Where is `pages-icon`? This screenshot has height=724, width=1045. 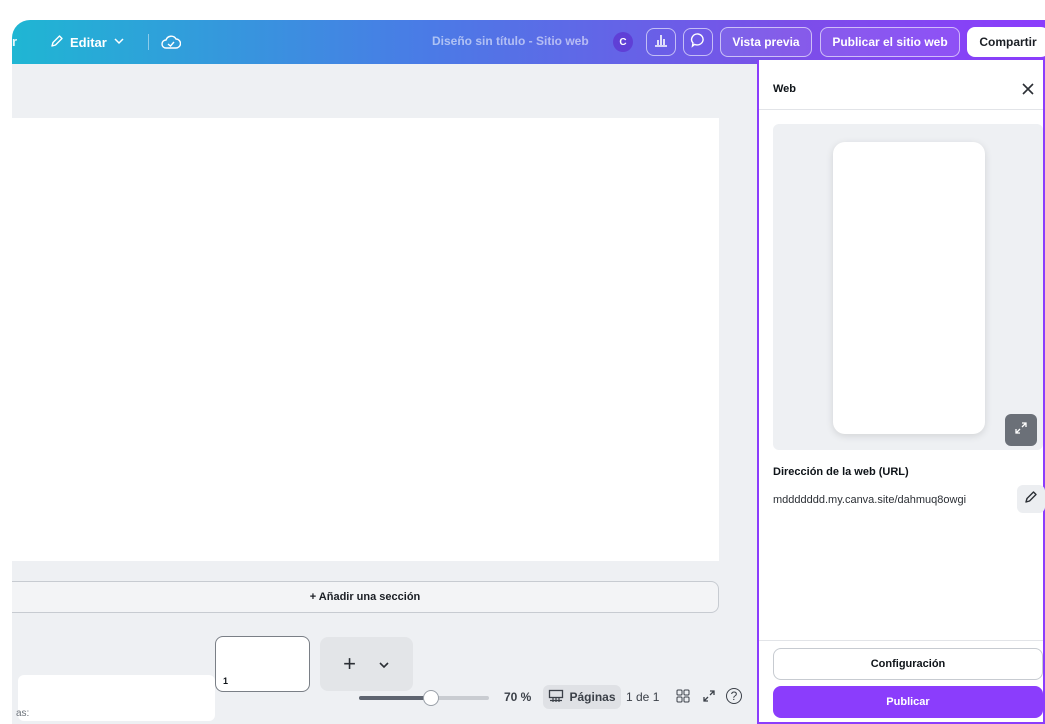
pages-icon is located at coordinates (556, 697).